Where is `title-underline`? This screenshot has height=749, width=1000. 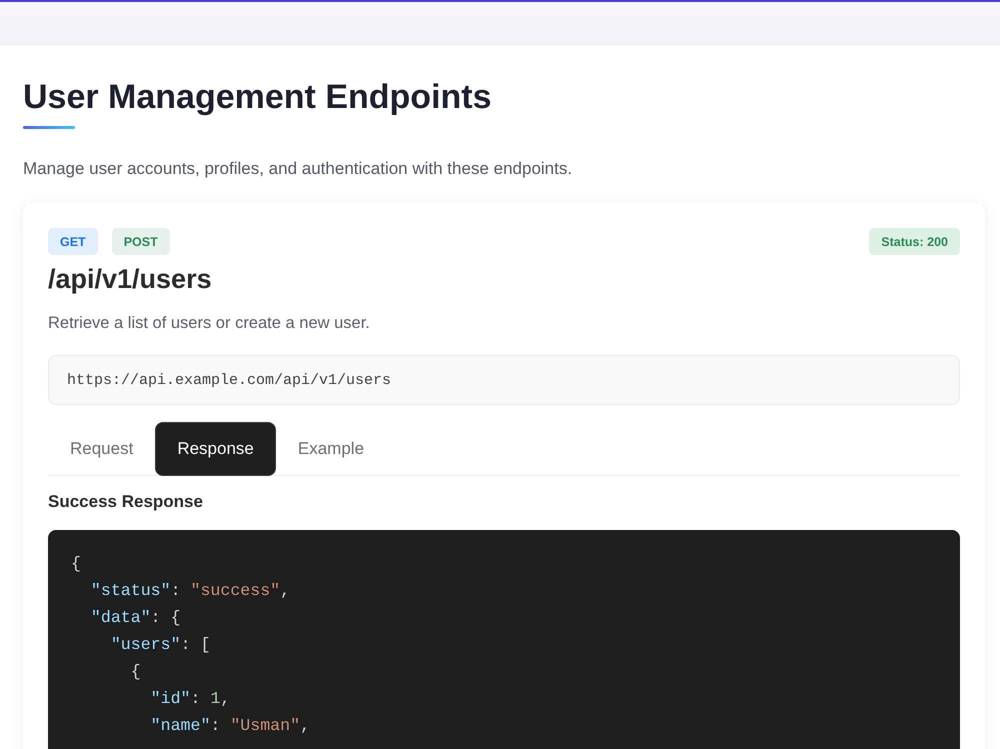 title-underline is located at coordinates (49, 127).